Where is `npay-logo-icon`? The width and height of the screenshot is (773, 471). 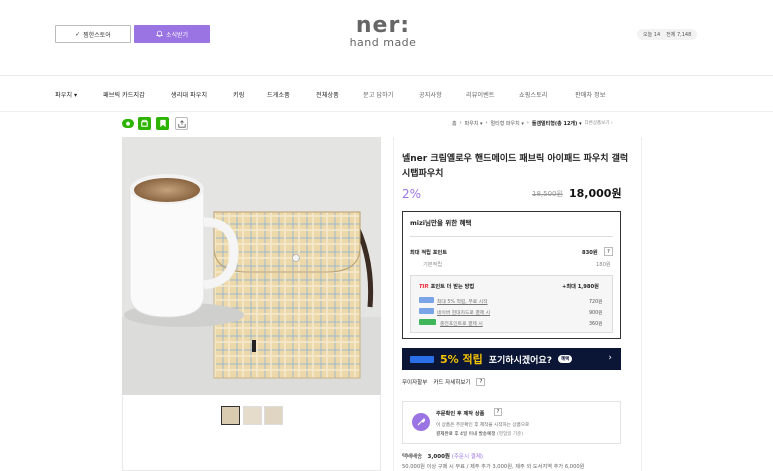
npay-logo-icon is located at coordinates (422, 359).